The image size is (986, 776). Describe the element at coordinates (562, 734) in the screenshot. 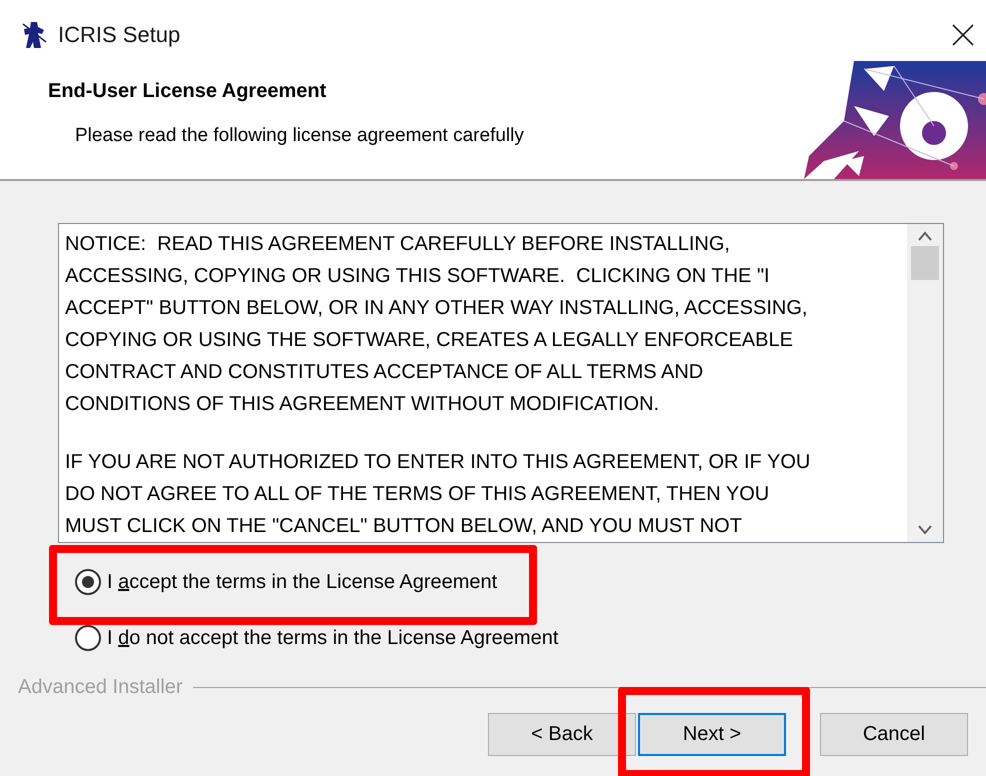

I see `dialog-button: < Back` at that location.